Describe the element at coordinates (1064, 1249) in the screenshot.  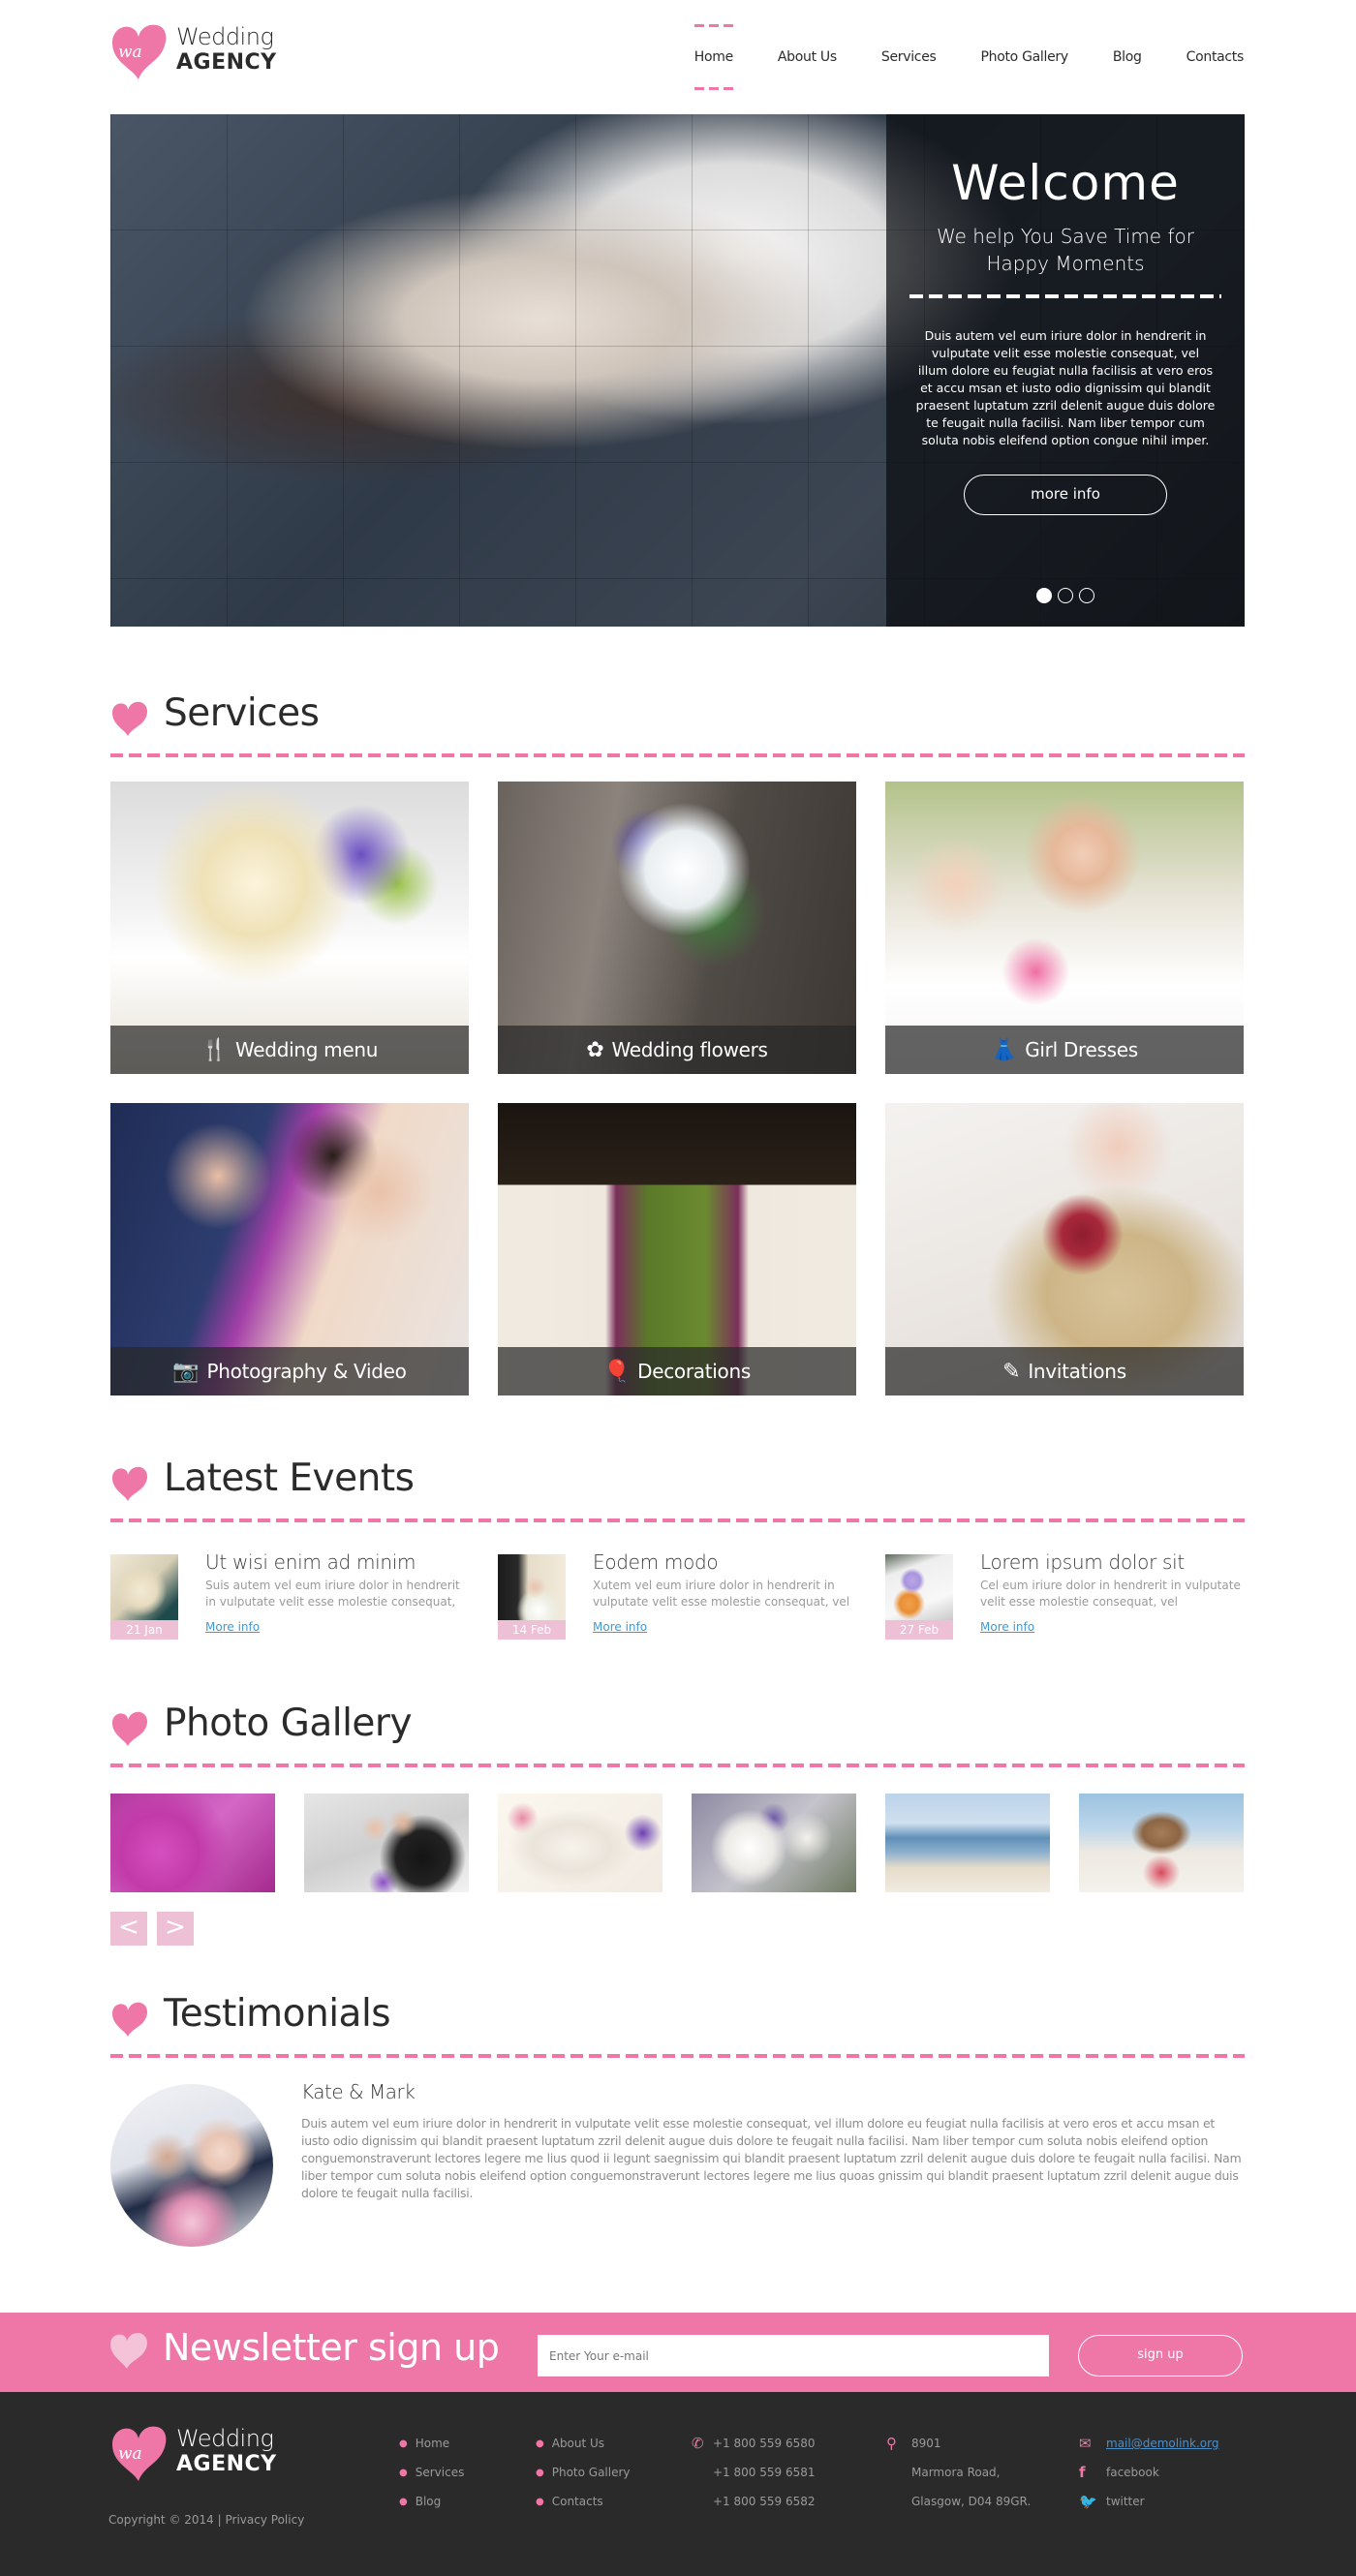
I see `service-card-invitations: ✎ Invitations` at that location.